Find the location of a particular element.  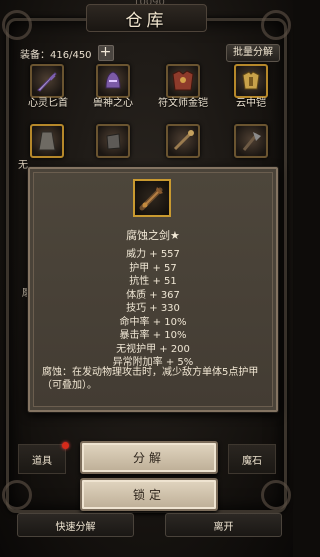

stat-line: 抗性 + 51 is located at coordinates (153, 281).